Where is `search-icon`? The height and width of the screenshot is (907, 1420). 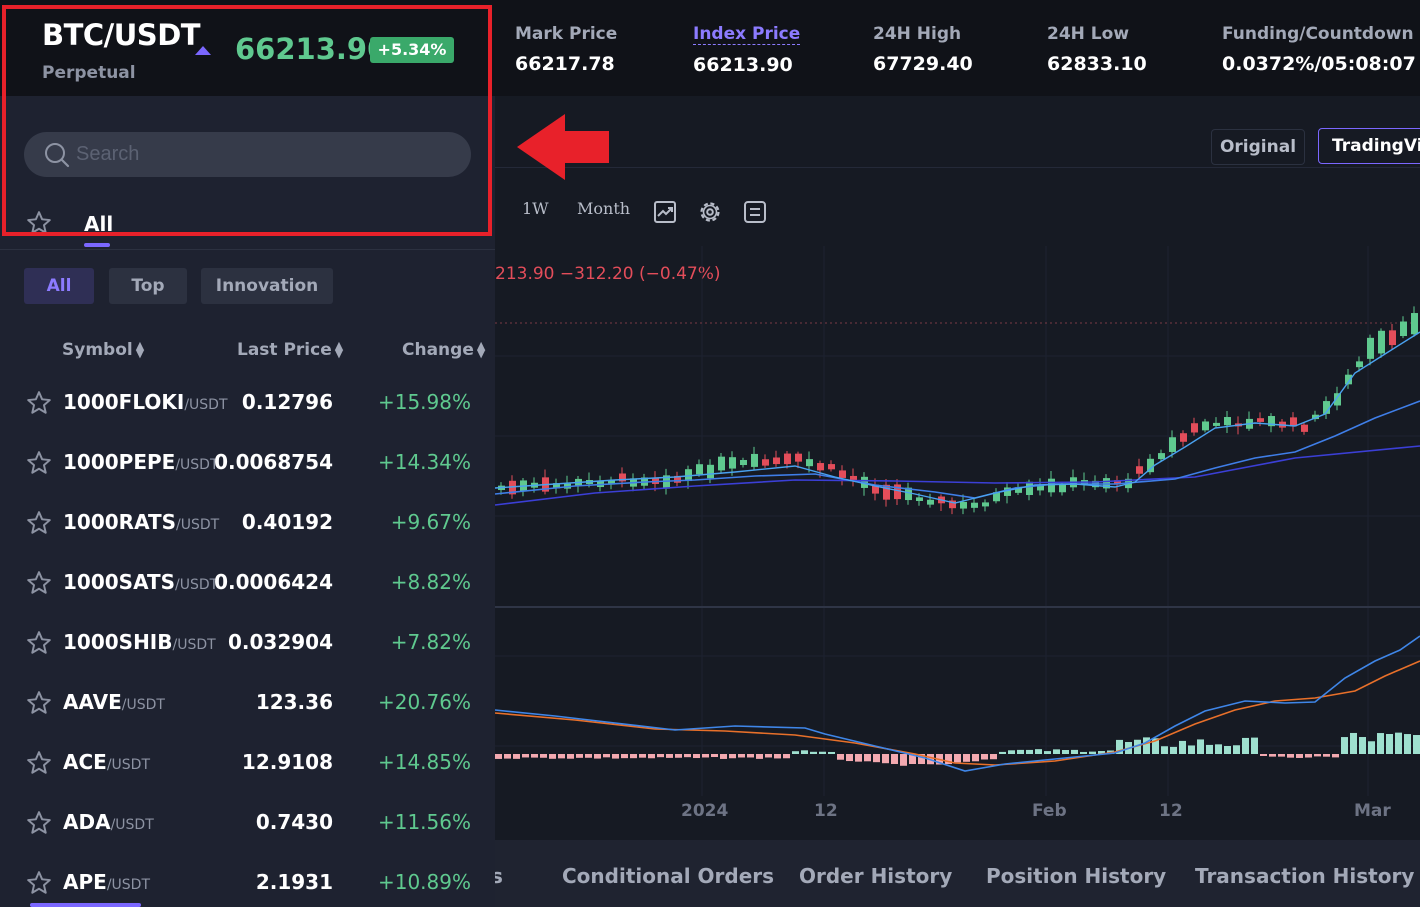 search-icon is located at coordinates (57, 155).